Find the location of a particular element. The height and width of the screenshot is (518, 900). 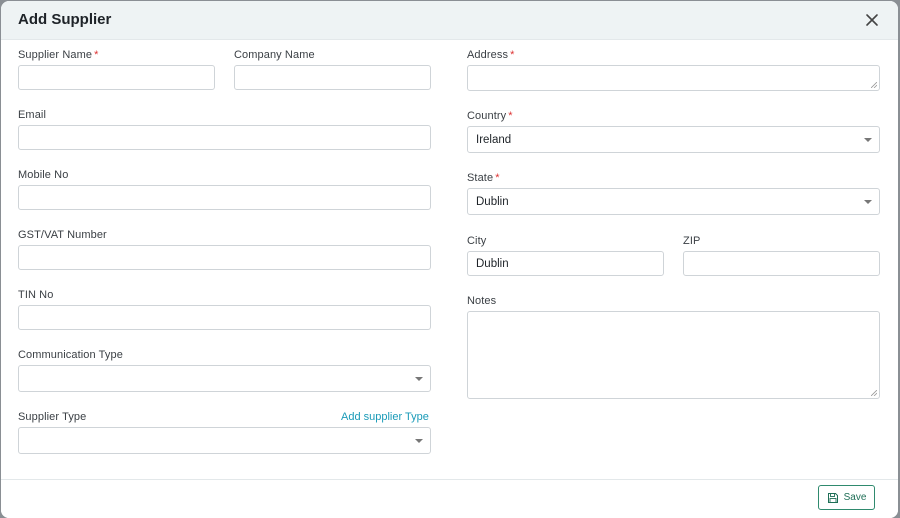

mobile-no-label: Mobile No is located at coordinates (43, 175).